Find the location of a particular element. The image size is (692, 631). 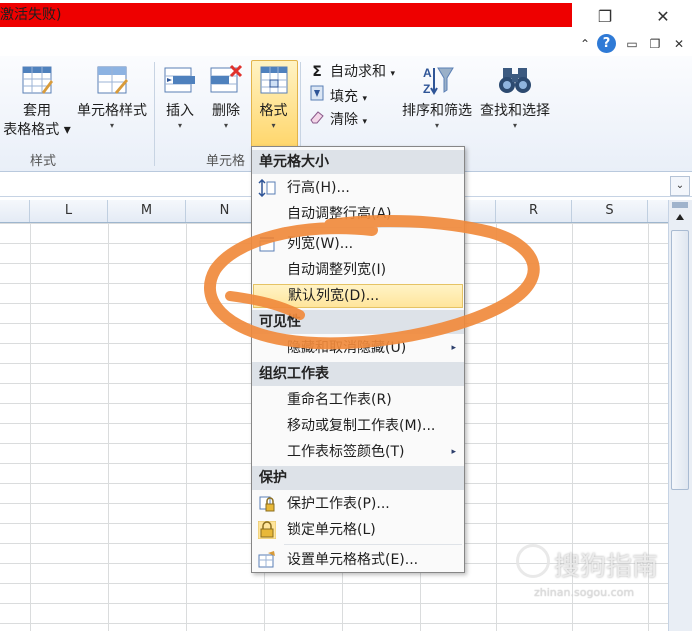

menu-item-tab-color: 工作表标签颜色(T) ▸ is located at coordinates (358, 452).